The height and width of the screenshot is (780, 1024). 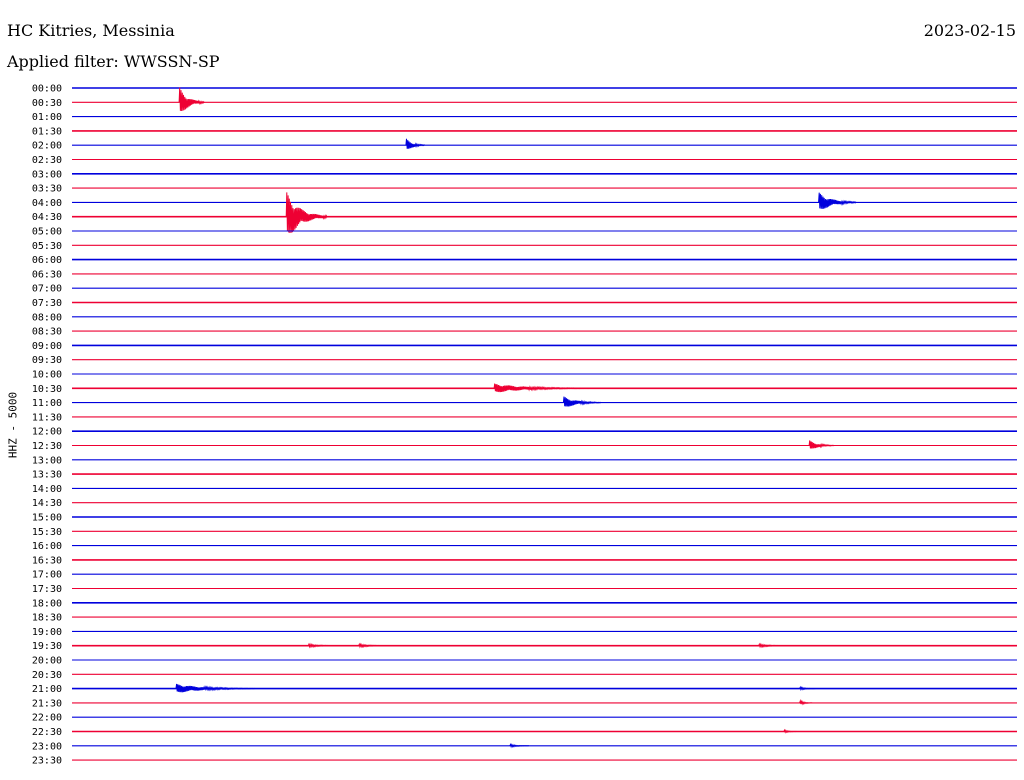 I want to click on row-label: 11:30, so click(x=47, y=417).